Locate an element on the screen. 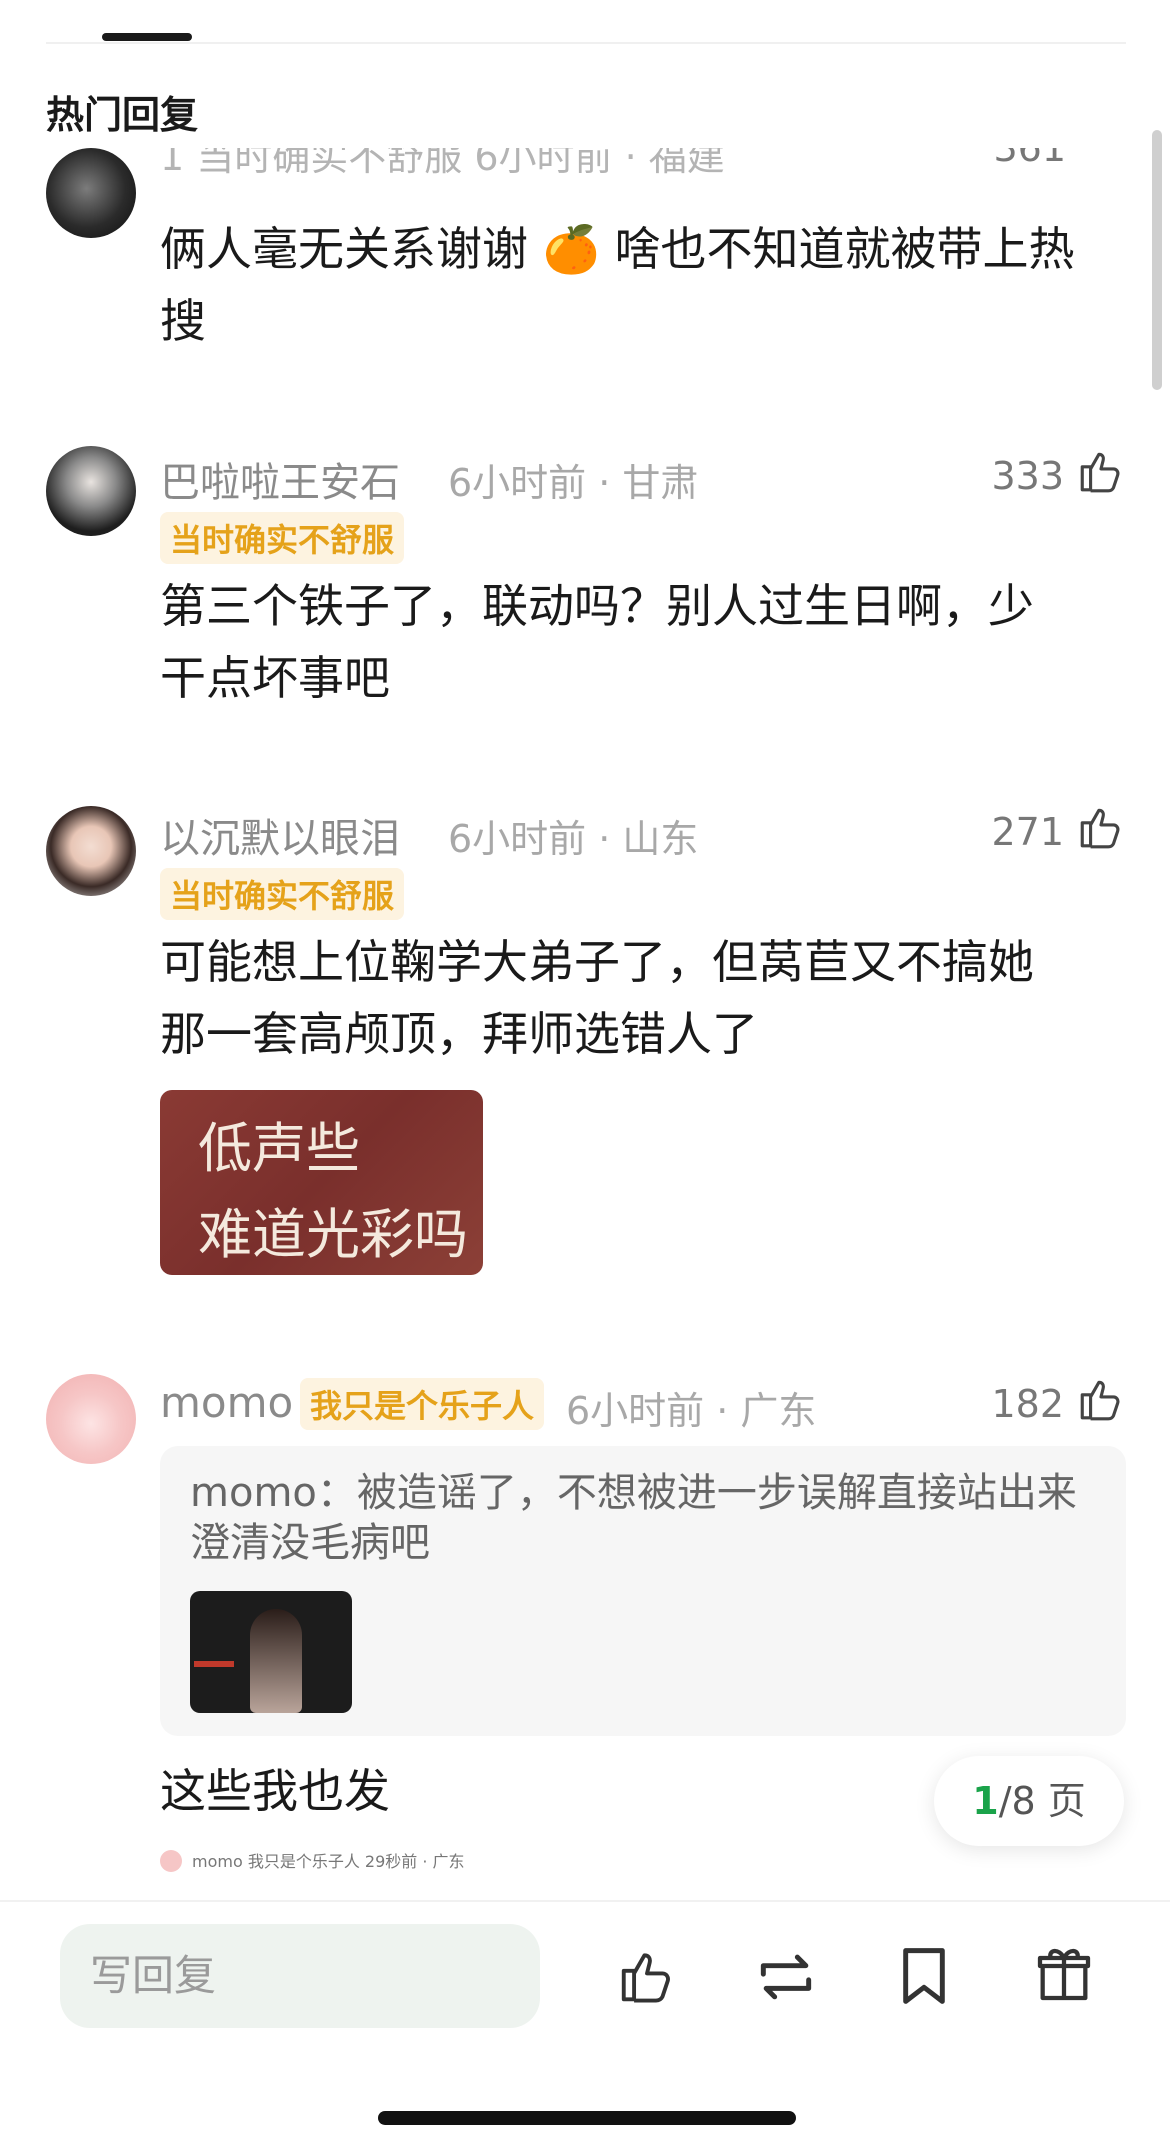  repost-icon is located at coordinates (786, 1977).